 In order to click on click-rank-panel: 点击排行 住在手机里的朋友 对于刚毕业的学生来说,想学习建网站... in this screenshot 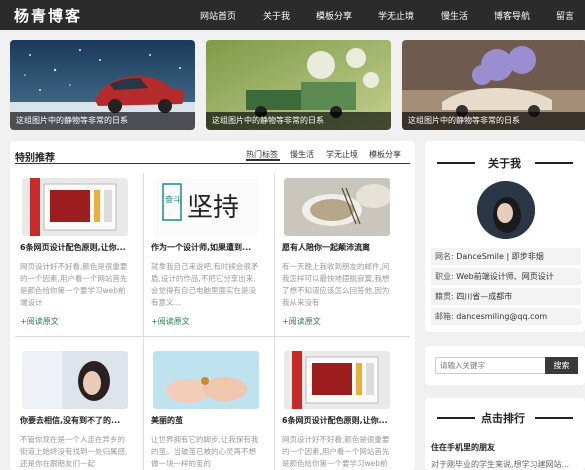, I will do `click(505, 434)`.